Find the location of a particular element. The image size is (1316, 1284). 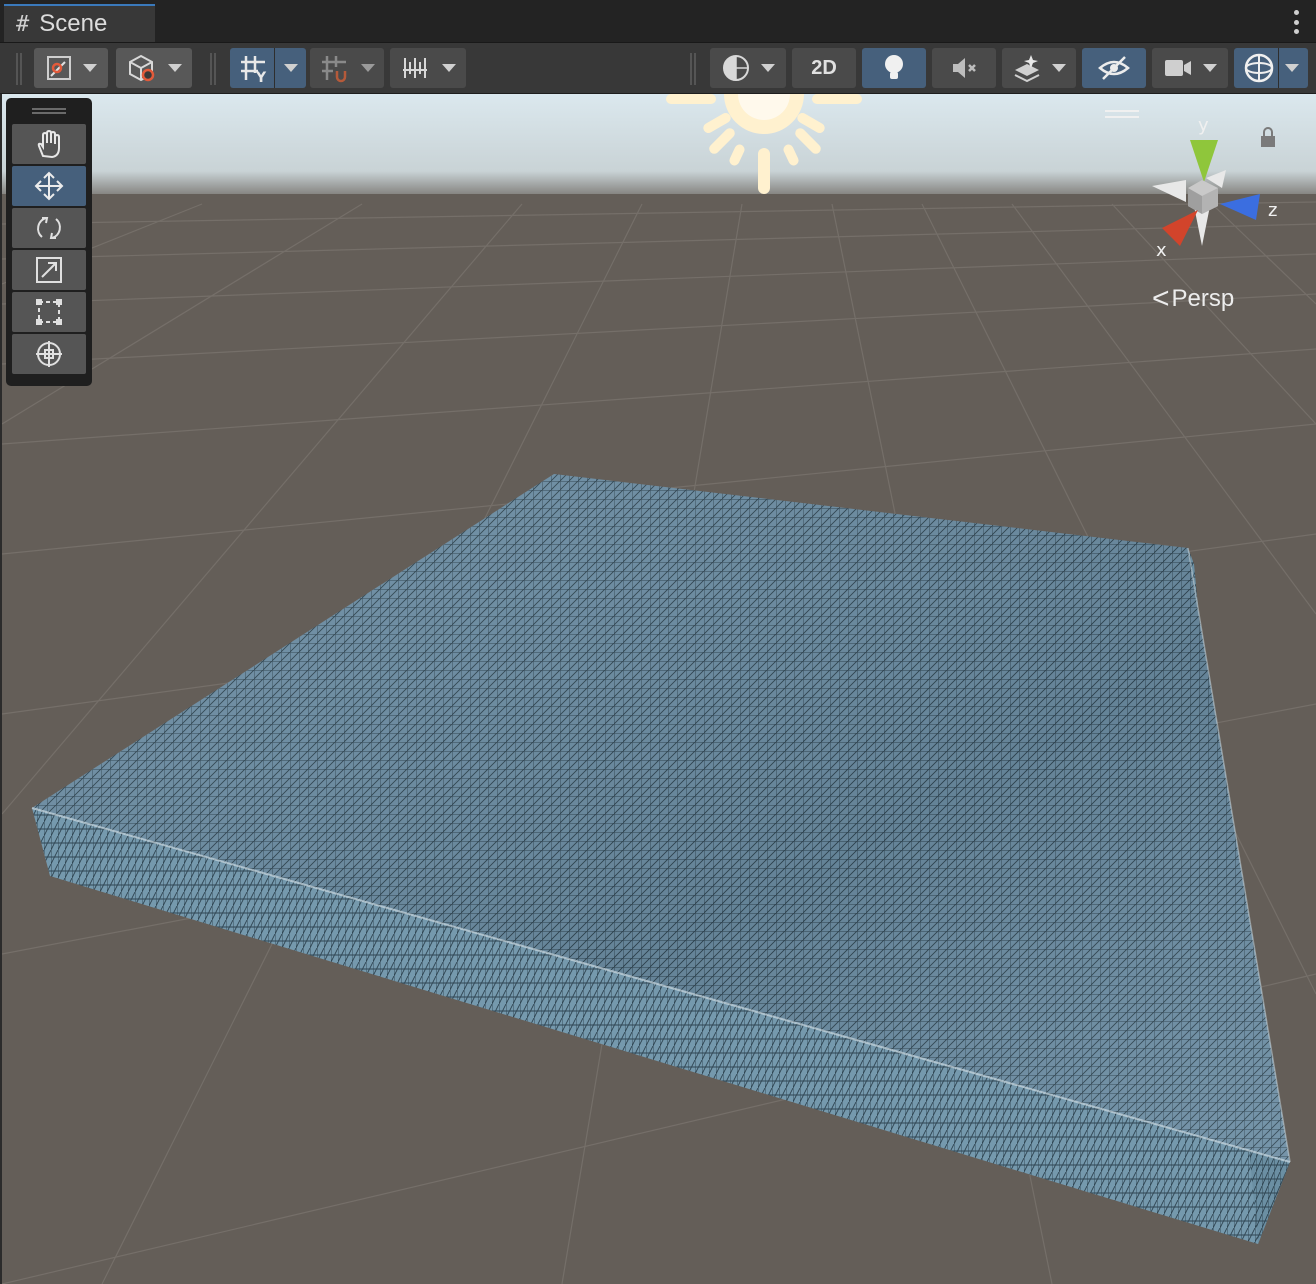

draw-mode-icon is located at coordinates (59, 68).